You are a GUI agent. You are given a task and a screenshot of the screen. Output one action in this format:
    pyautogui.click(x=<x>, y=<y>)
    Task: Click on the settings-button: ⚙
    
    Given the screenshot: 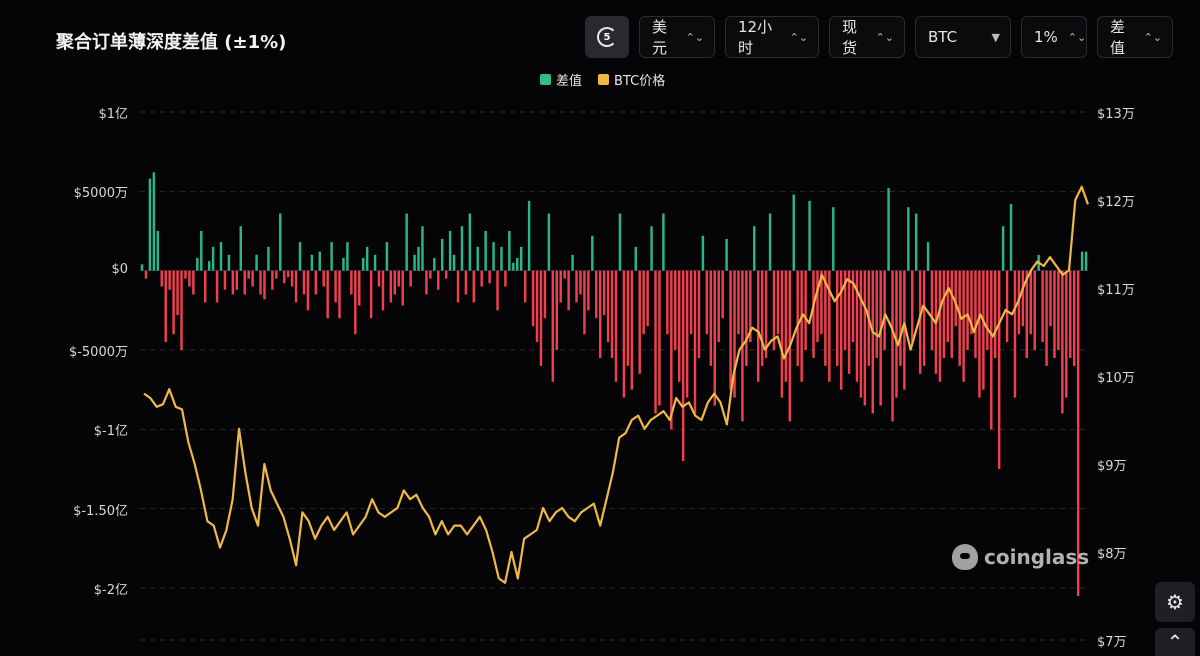 What is the action you would take?
    pyautogui.click(x=1175, y=602)
    